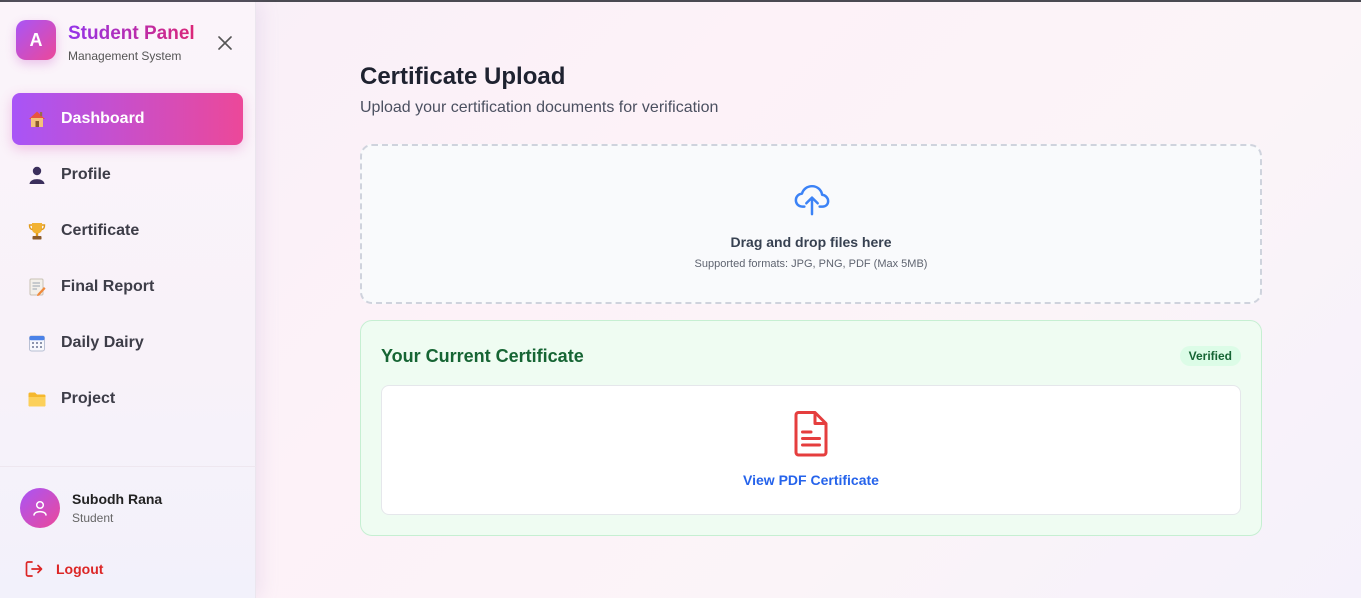 This screenshot has height=598, width=1361. I want to click on sidebar-item-final-report: Final Report, so click(127, 287).